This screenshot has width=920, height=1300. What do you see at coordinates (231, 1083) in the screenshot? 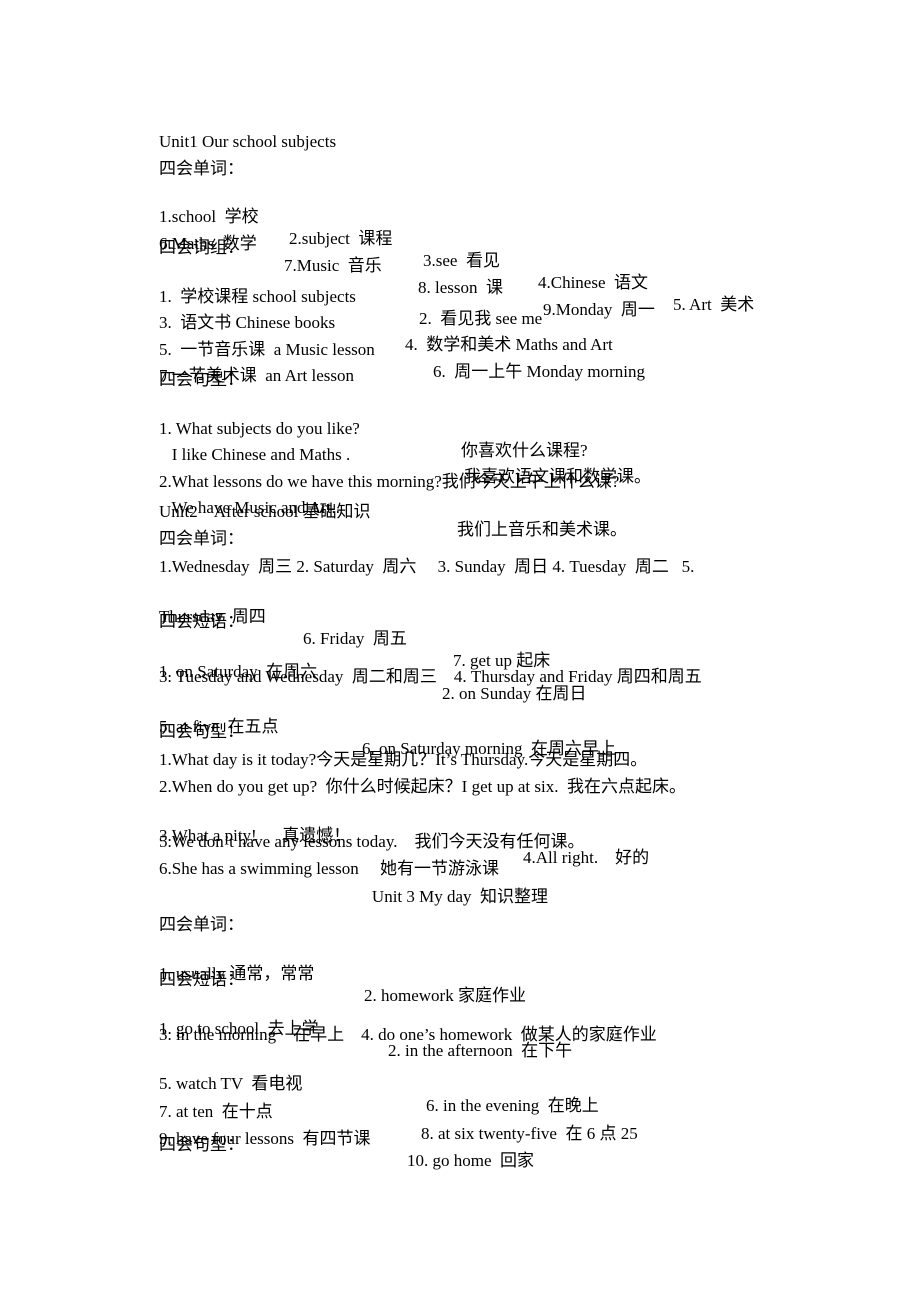
I see `phrase-item: 5. watch TV 看电视` at bounding box center [231, 1083].